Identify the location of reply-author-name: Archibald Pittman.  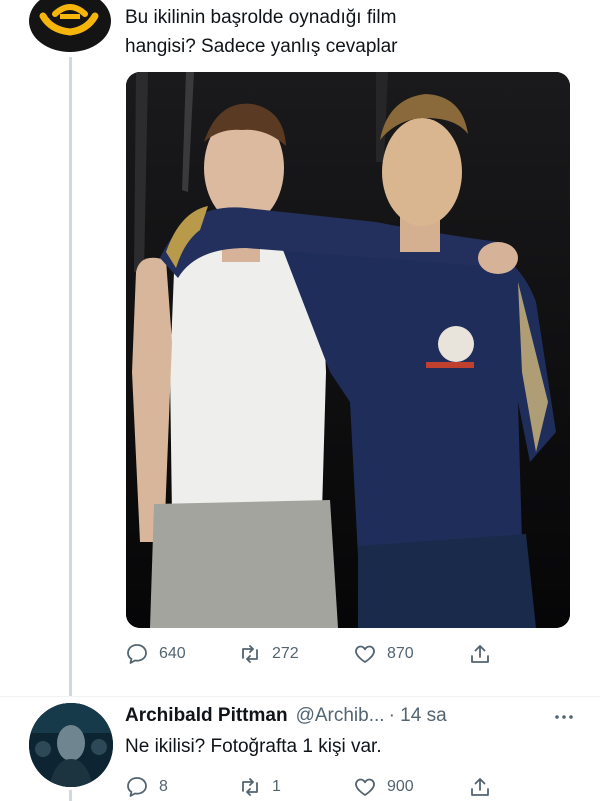
(206, 716).